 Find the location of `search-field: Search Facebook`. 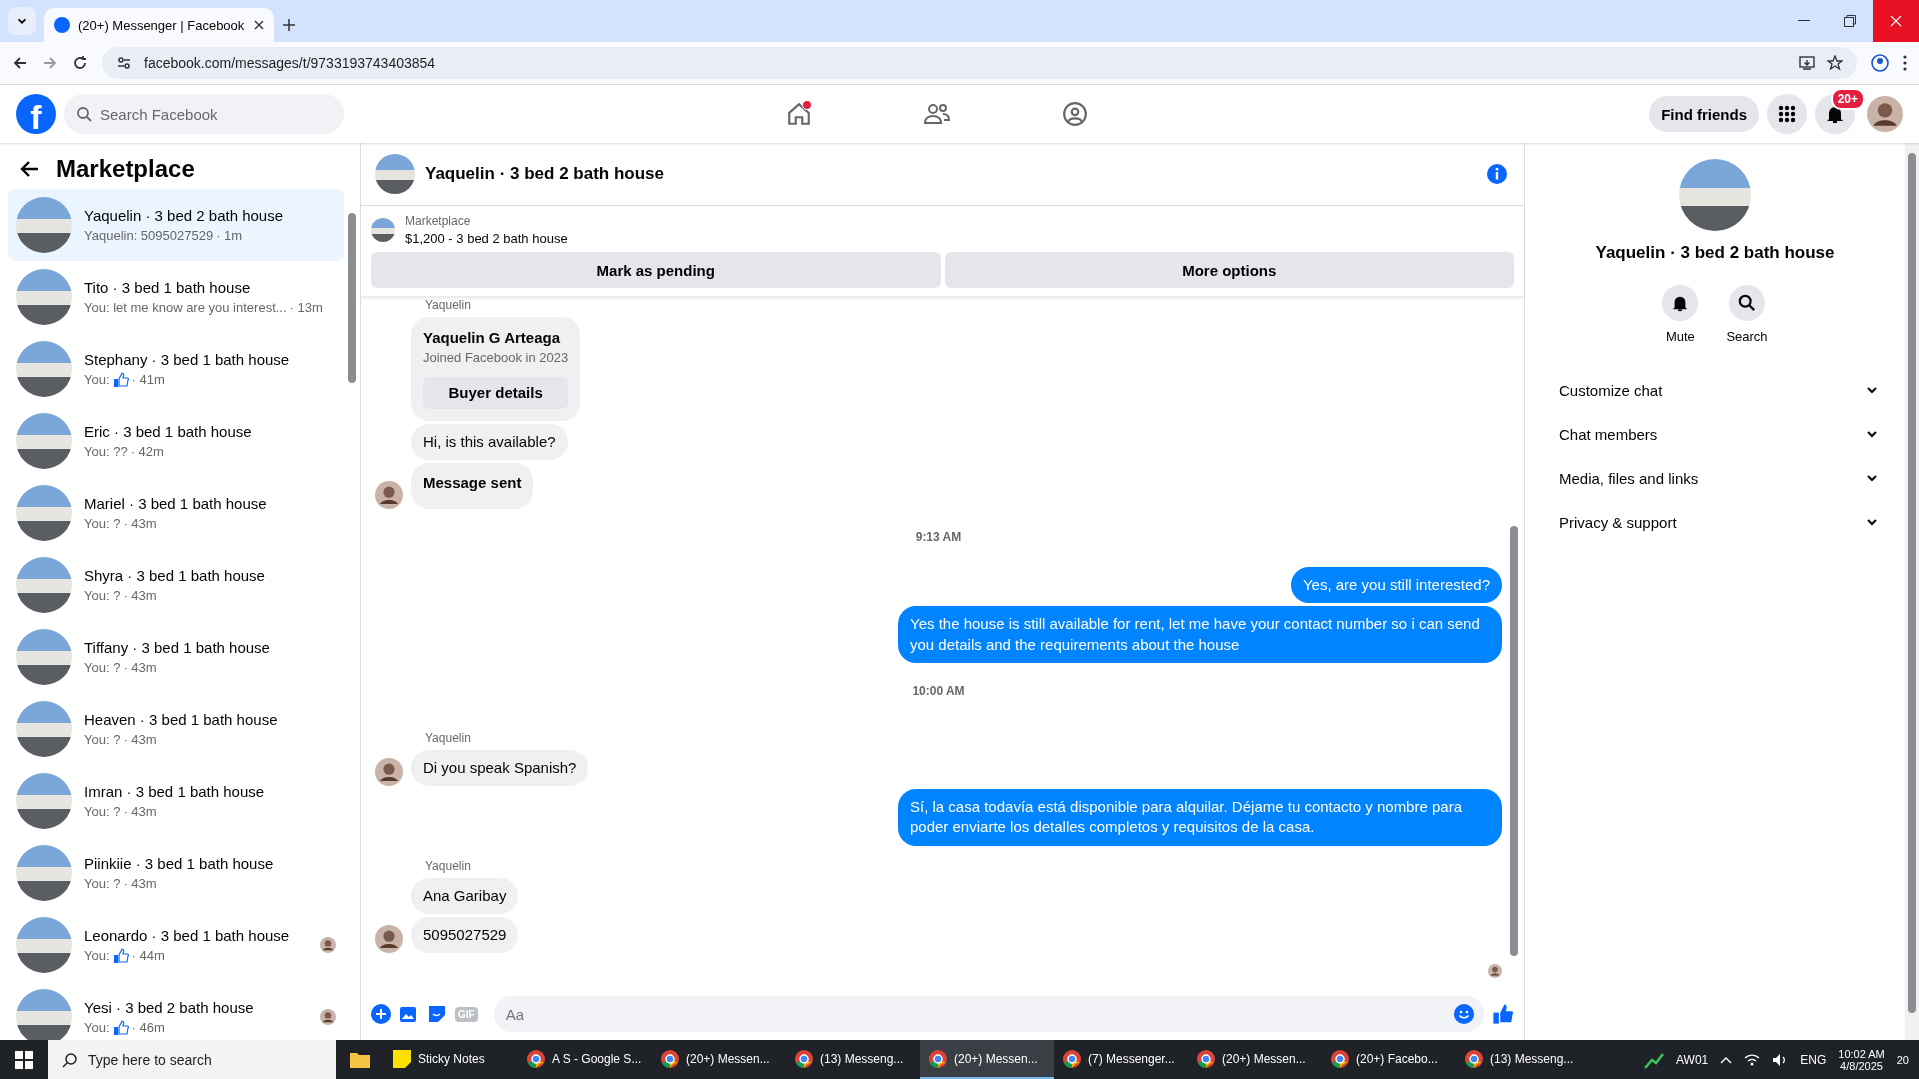

search-field: Search Facebook is located at coordinates (204, 114).